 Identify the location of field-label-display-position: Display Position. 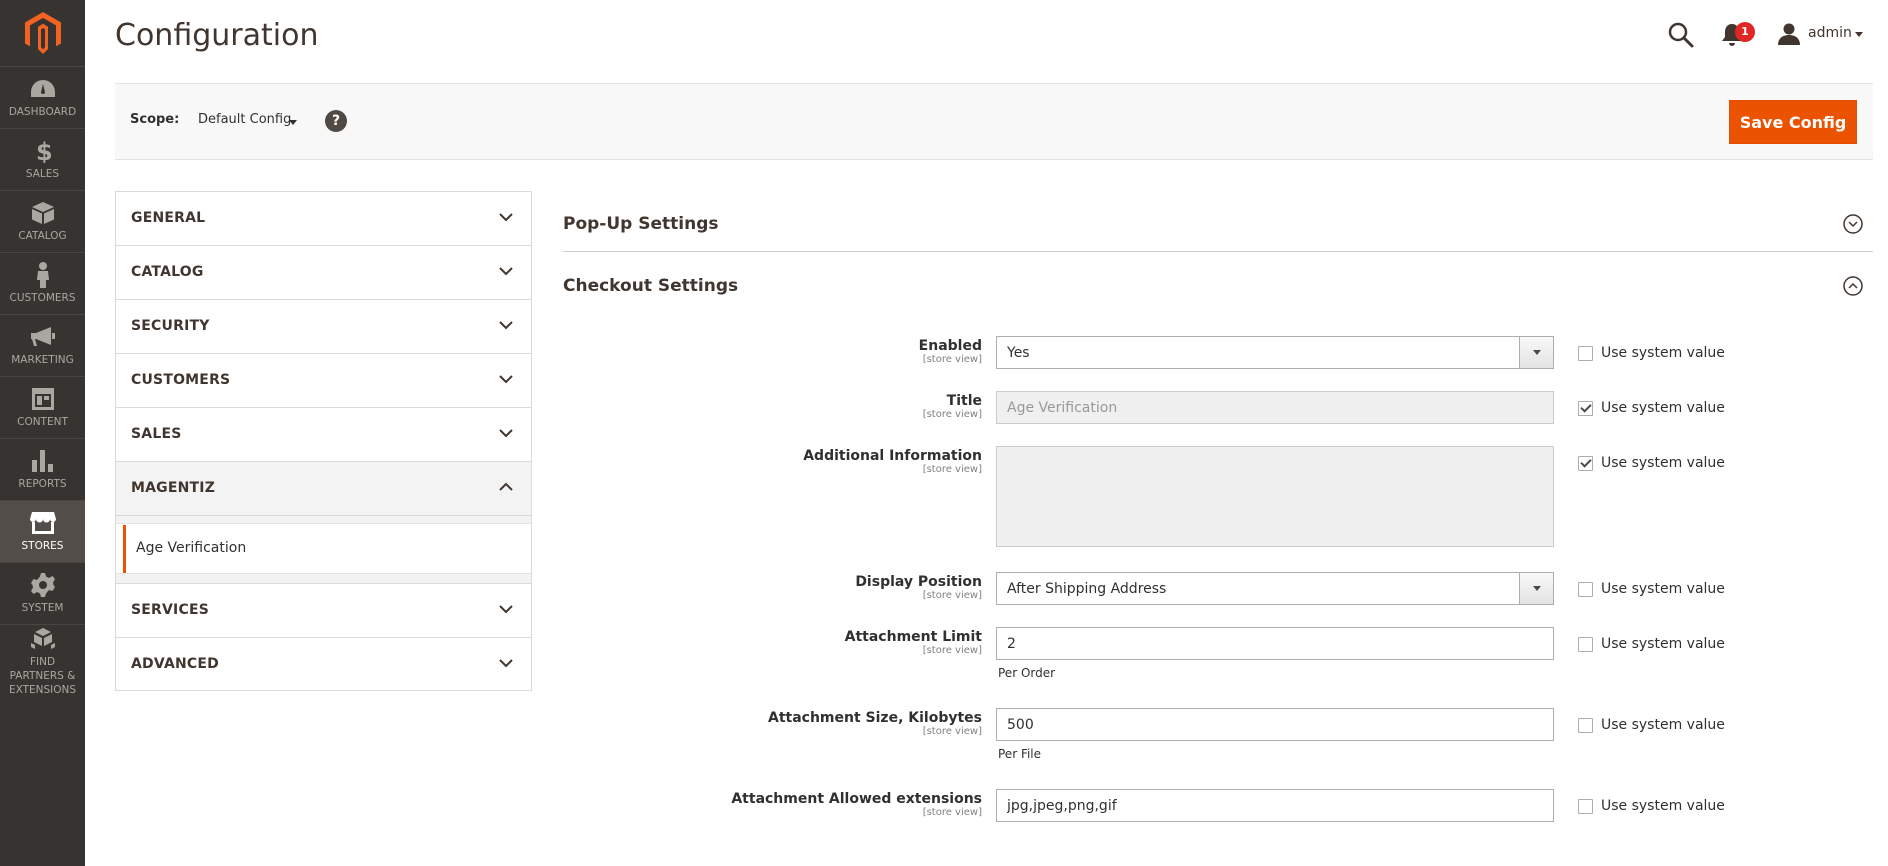
(918, 582).